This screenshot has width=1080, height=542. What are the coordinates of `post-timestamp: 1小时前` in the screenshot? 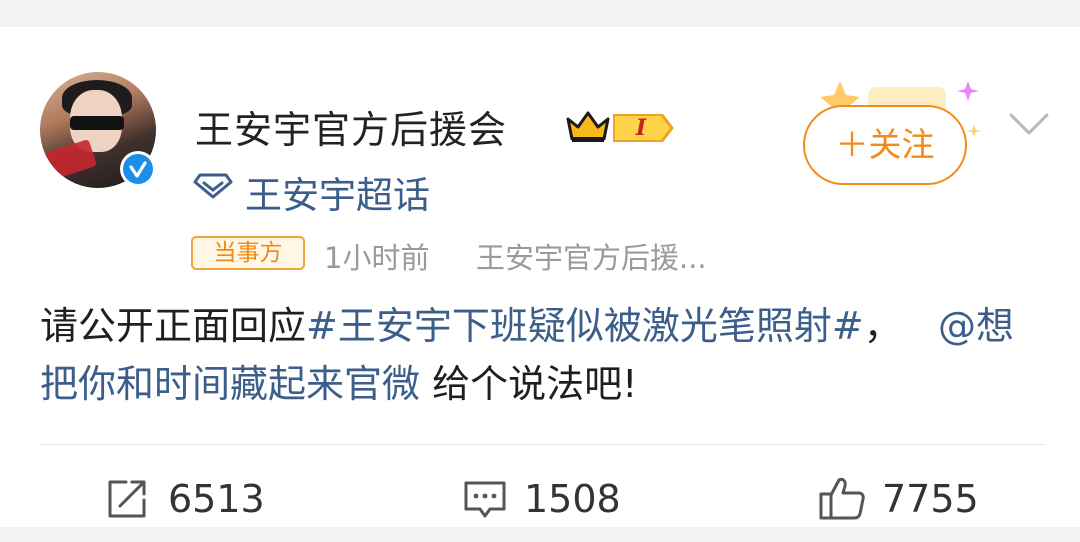 It's located at (377, 258).